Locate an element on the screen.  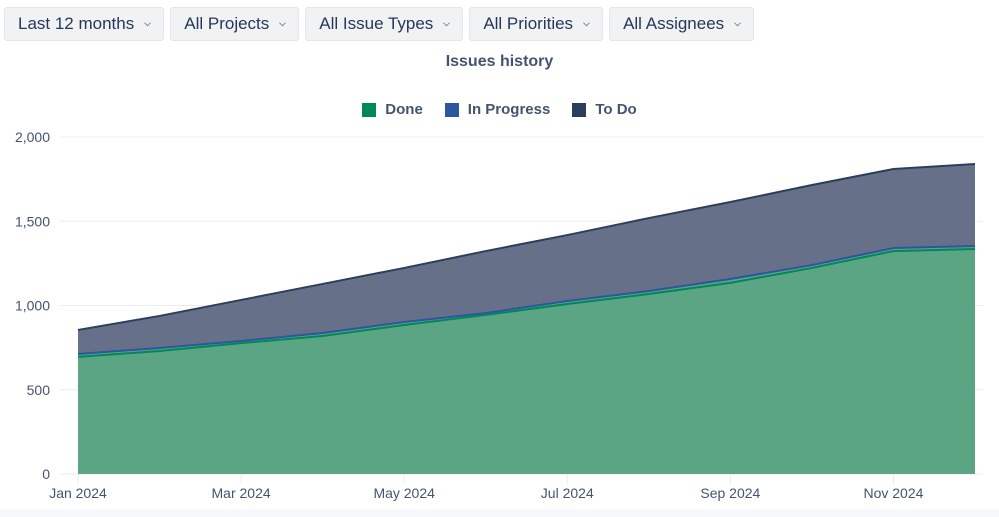
x-tick-label: Jan 2024 is located at coordinates (78, 493).